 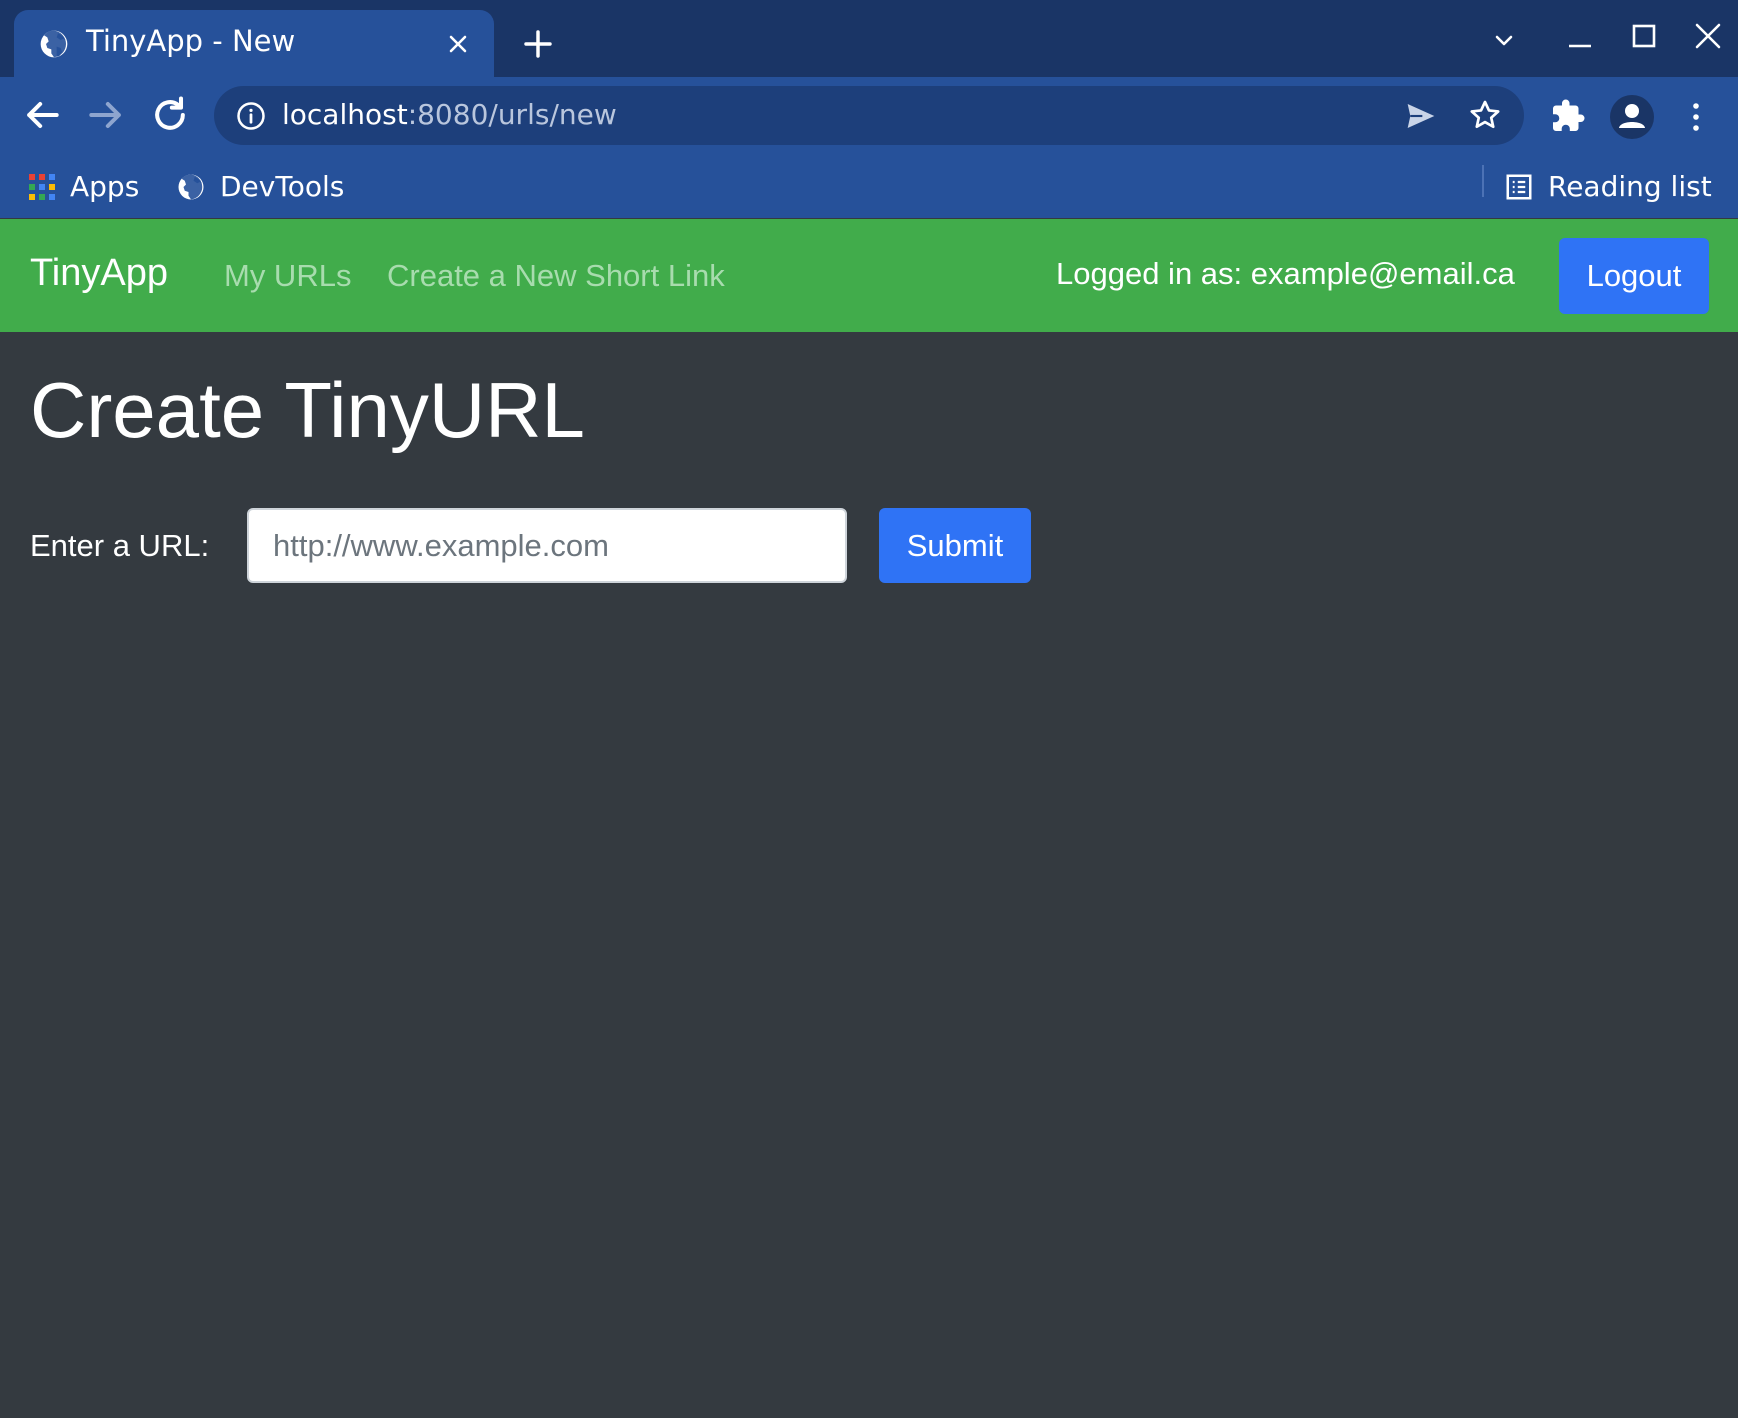 What do you see at coordinates (307, 410) in the screenshot?
I see `page-title: Create TinyURL` at bounding box center [307, 410].